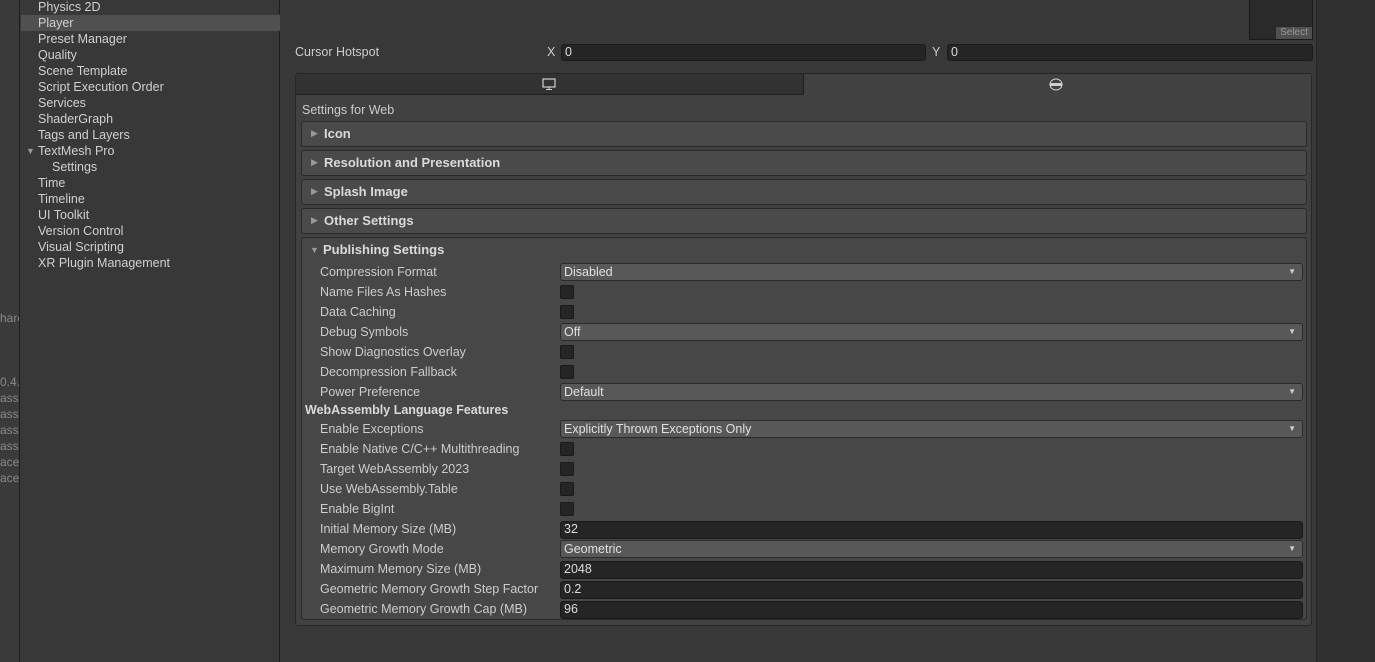 The image size is (1375, 662). Describe the element at coordinates (395, 469) in the screenshot. I see `setting-label: Target WebAssembly 2023` at that location.